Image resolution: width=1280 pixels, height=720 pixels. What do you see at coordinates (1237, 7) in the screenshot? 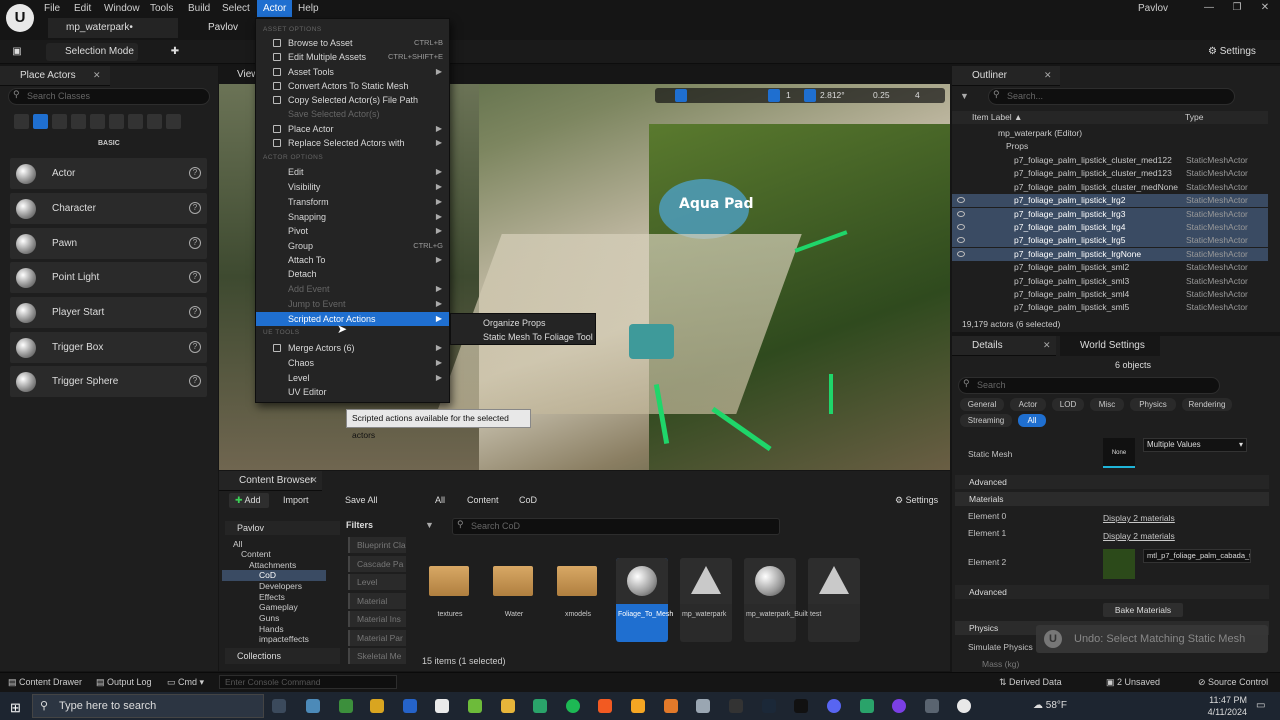
I see `maximize-icon: ❐` at bounding box center [1237, 7].